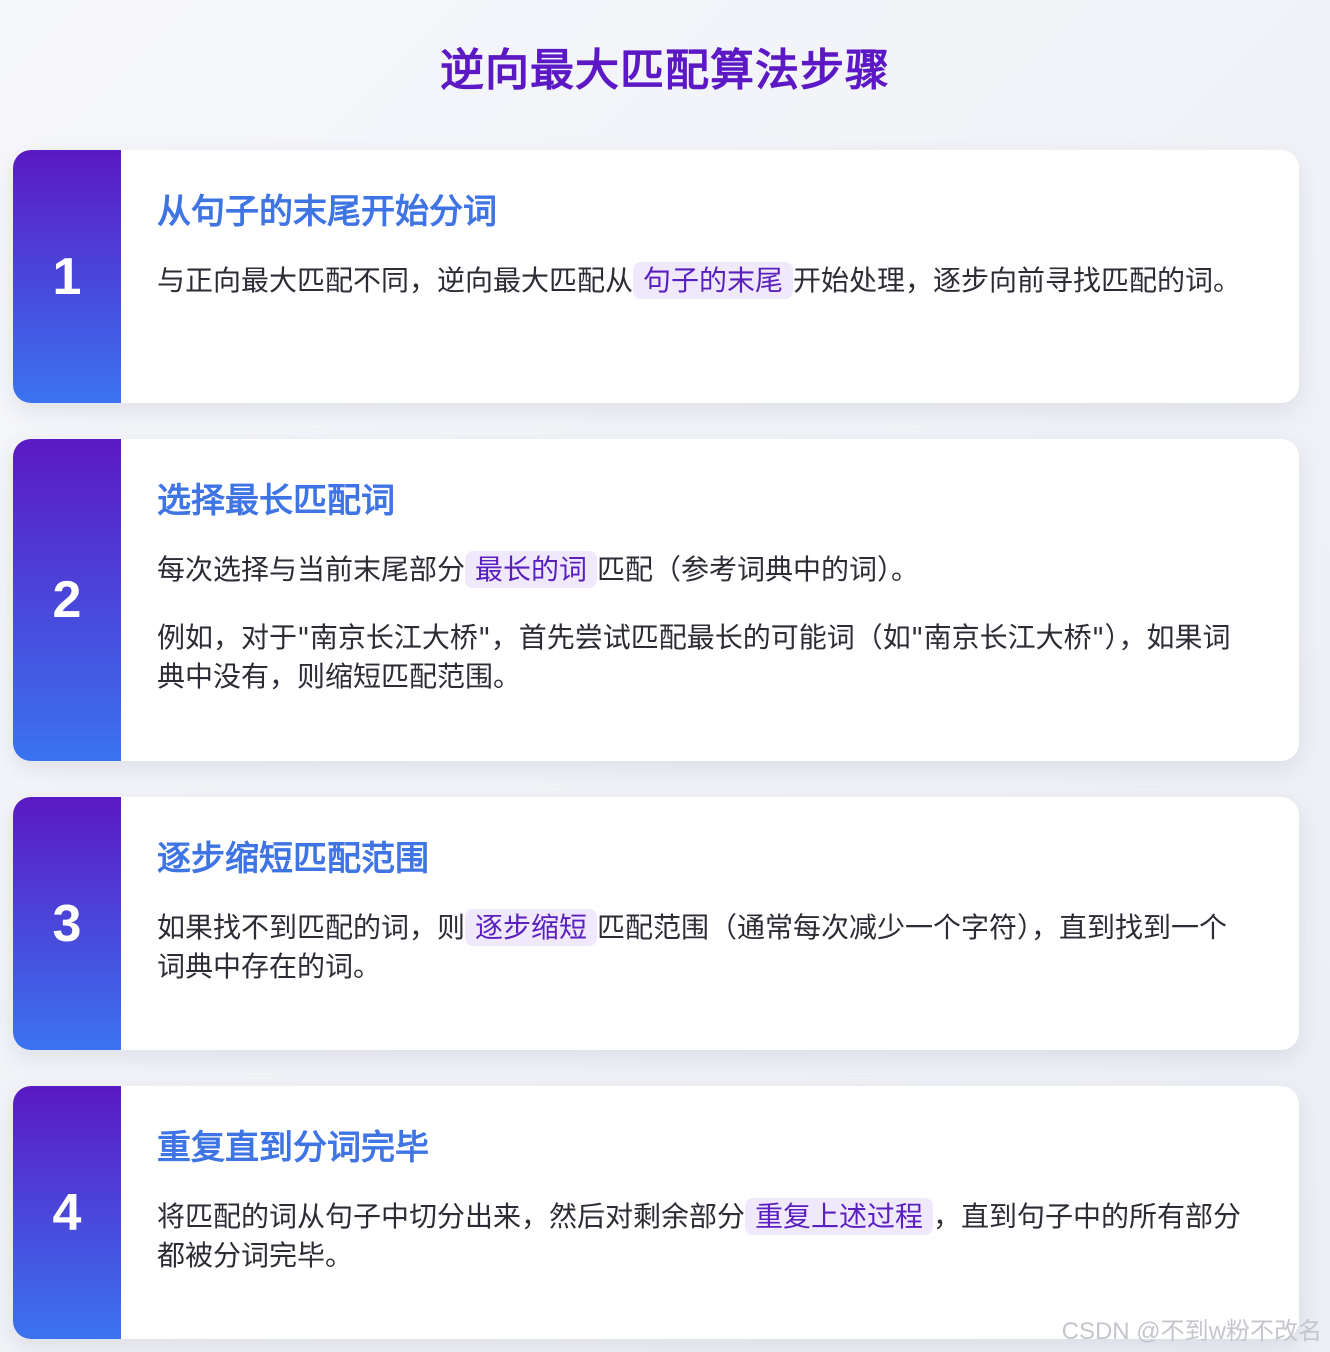 The height and width of the screenshot is (1352, 1330). I want to click on step-heading: 从句子的末尾开始分词, so click(327, 212).